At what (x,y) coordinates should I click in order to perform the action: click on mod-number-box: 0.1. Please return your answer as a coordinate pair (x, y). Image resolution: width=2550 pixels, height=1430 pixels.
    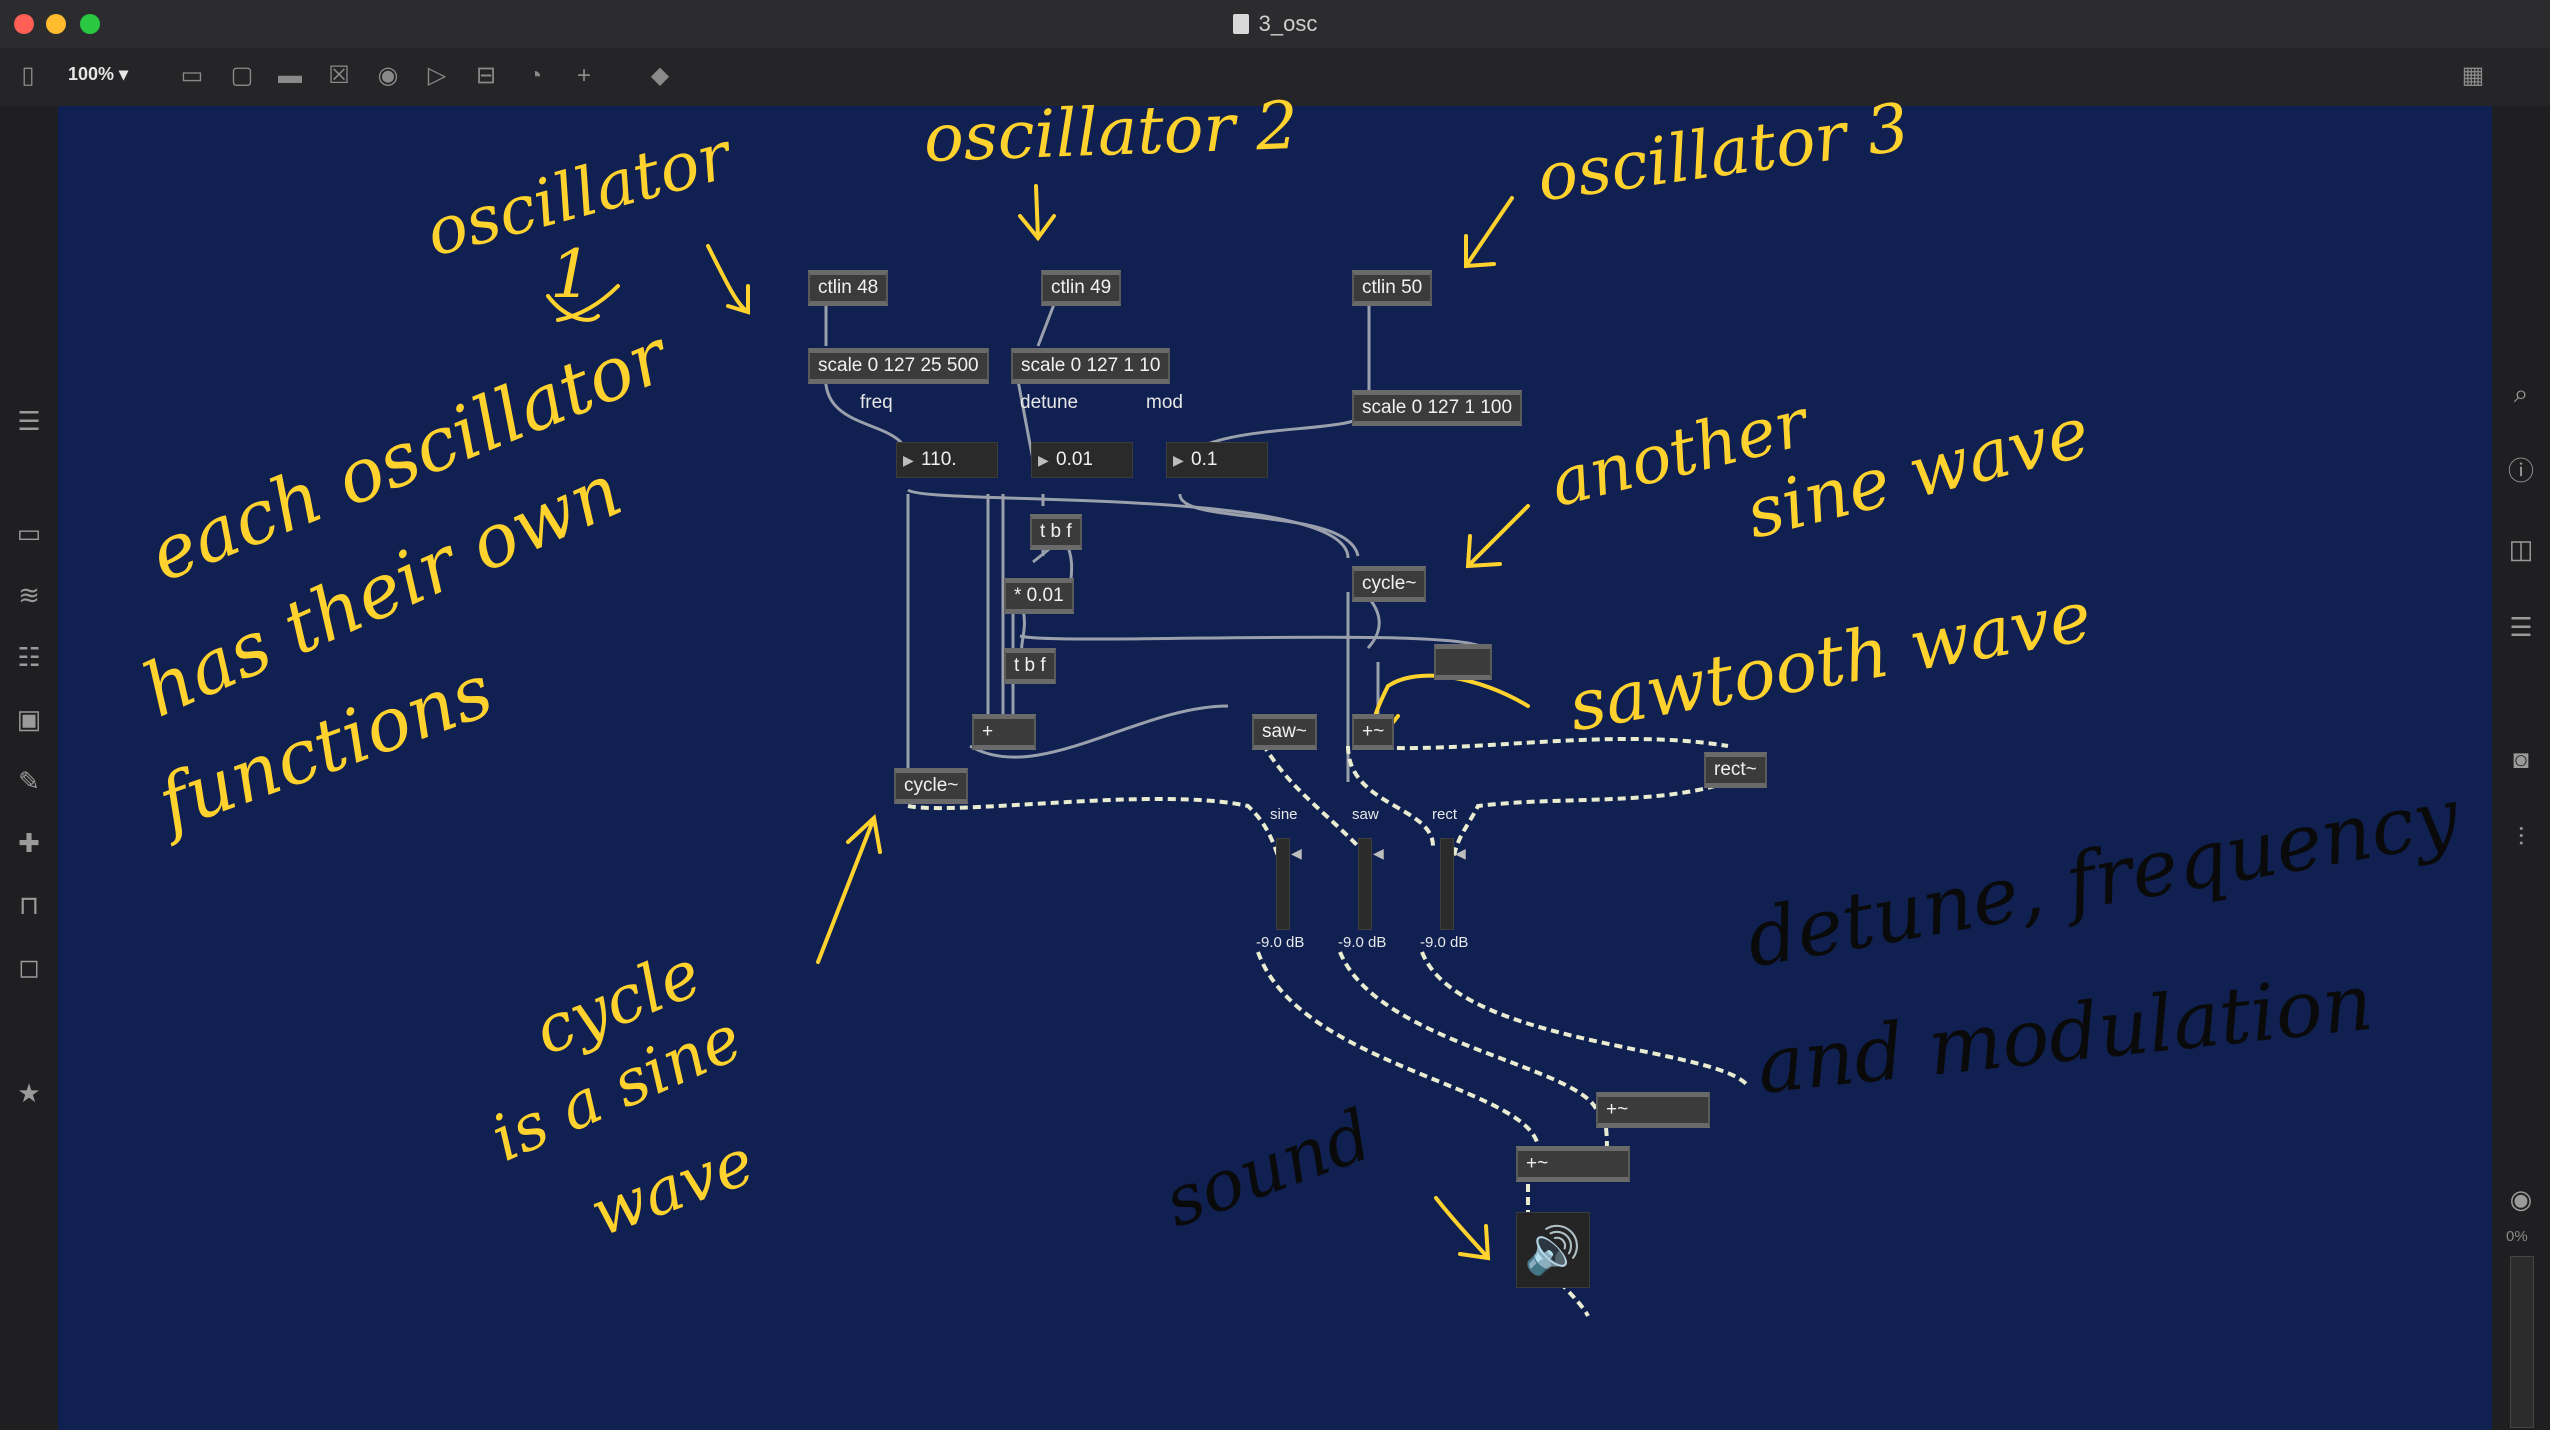
    Looking at the image, I should click on (1217, 460).